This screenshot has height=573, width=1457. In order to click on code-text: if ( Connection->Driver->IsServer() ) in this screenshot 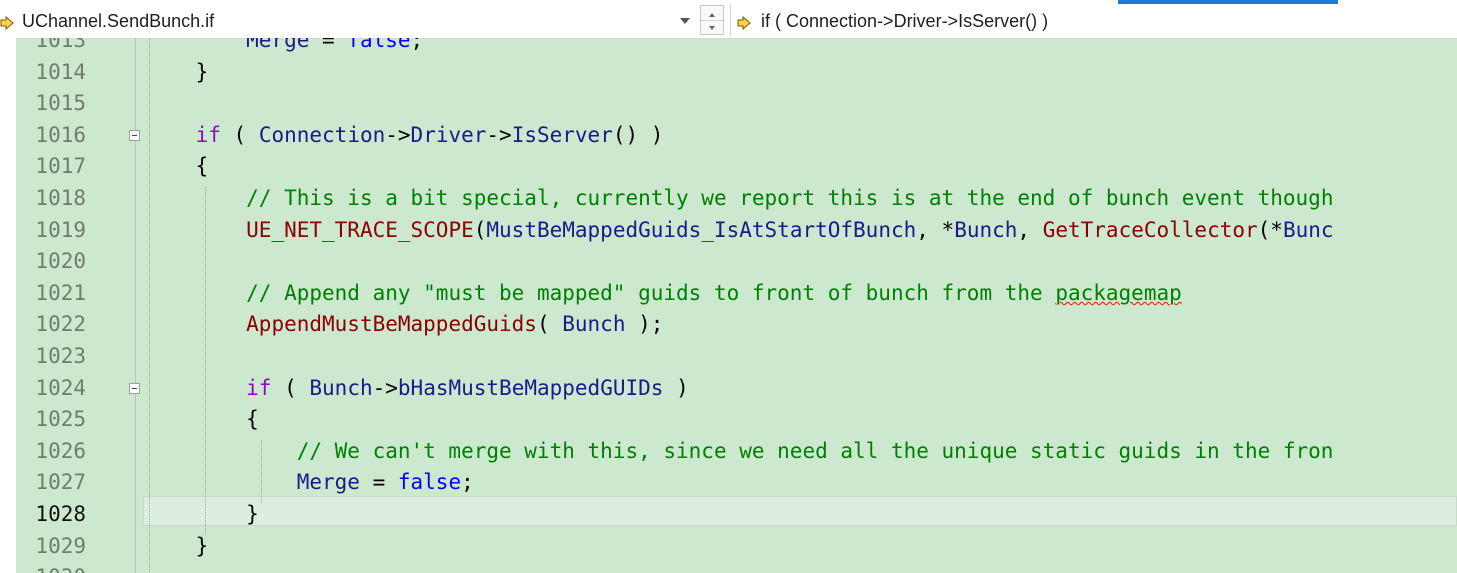, I will do `click(404, 136)`.